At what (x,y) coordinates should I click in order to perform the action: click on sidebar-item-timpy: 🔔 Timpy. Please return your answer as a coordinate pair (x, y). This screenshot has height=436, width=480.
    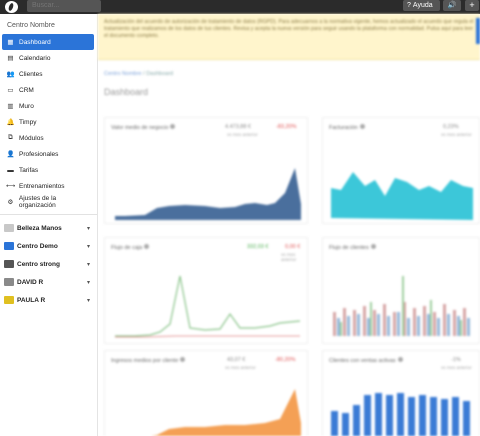
    Looking at the image, I should click on (48, 122).